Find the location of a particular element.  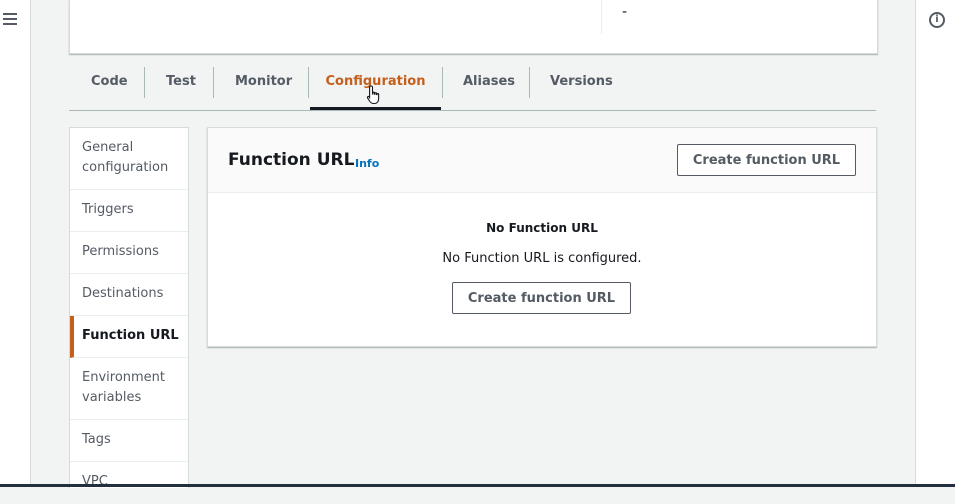

empty-state-description: No Function URL is configured. is located at coordinates (542, 258).